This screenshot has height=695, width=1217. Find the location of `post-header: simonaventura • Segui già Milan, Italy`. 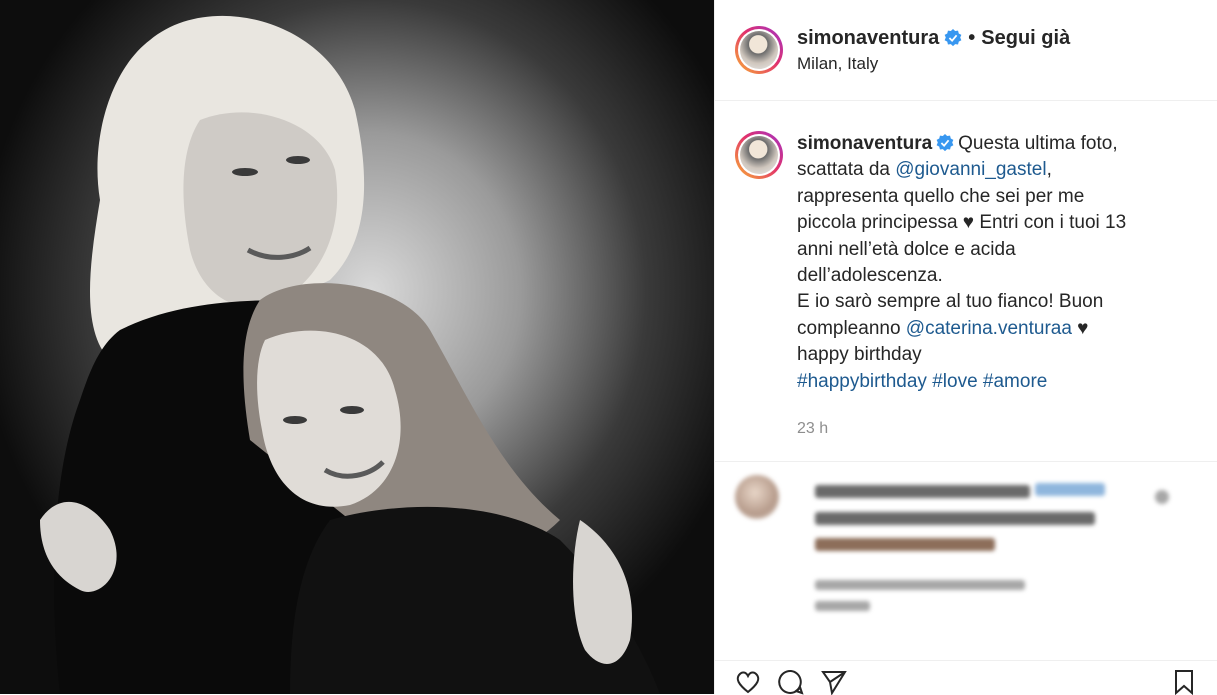

post-header: simonaventura • Segui già Milan, Italy is located at coordinates (966, 50).